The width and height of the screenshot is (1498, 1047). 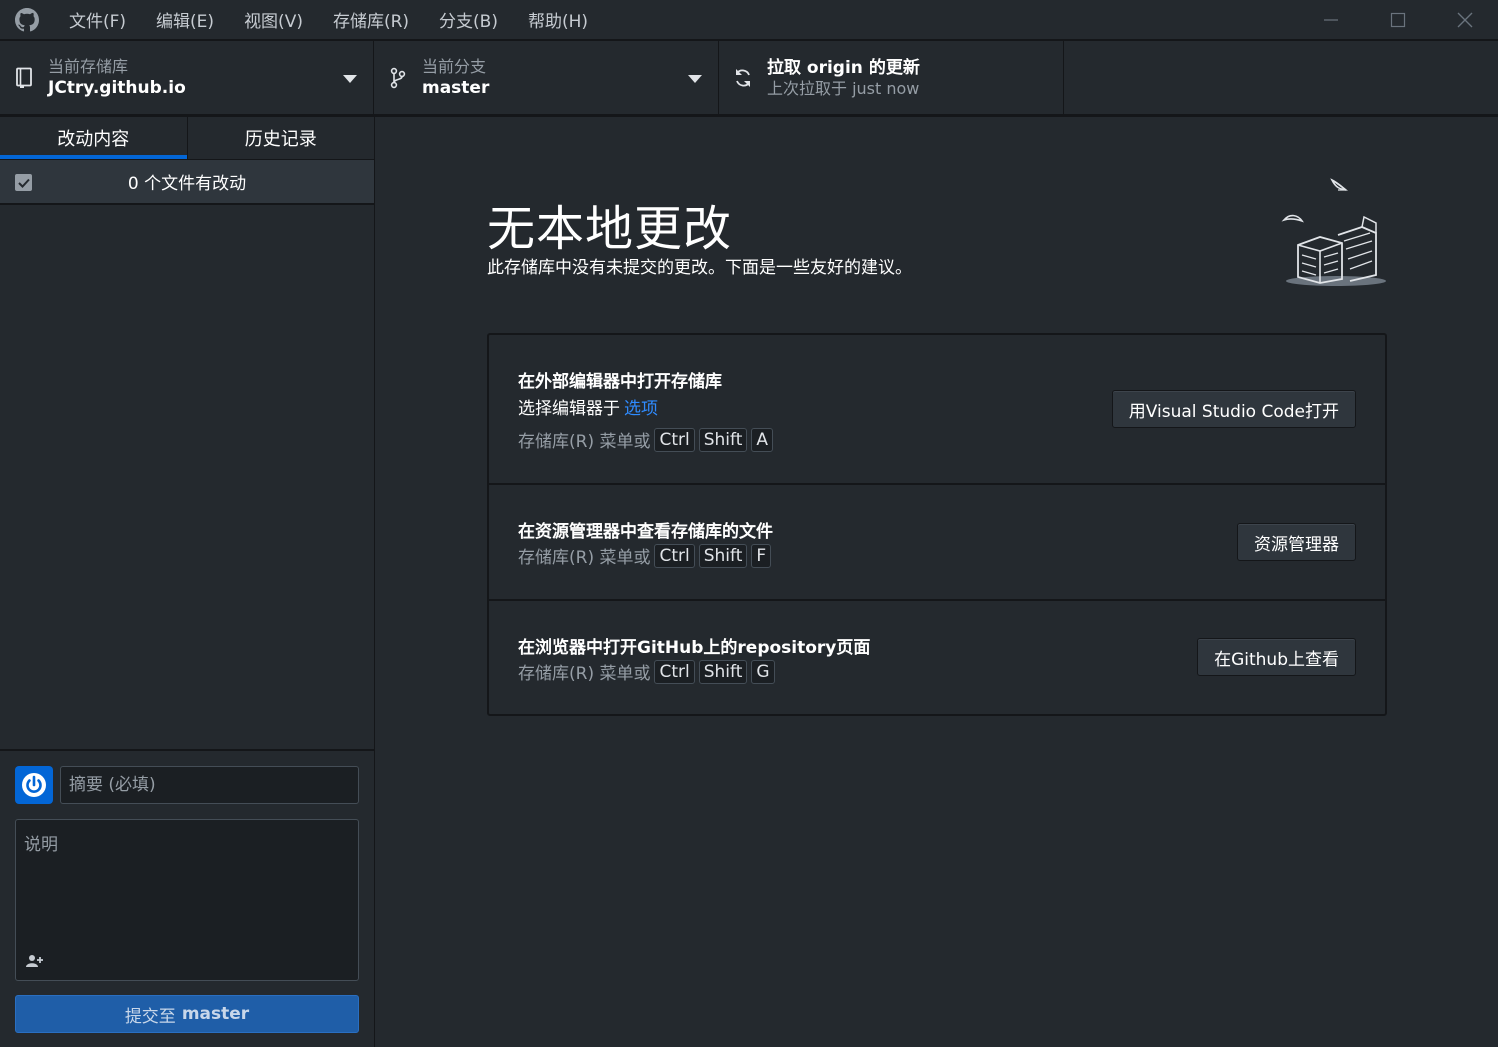 I want to click on menu-edit: 编辑(E), so click(x=185, y=20).